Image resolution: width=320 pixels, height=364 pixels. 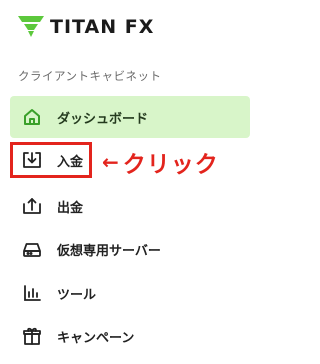 What do you see at coordinates (170, 165) in the screenshot?
I see `annotation-text: クリック` at bounding box center [170, 165].